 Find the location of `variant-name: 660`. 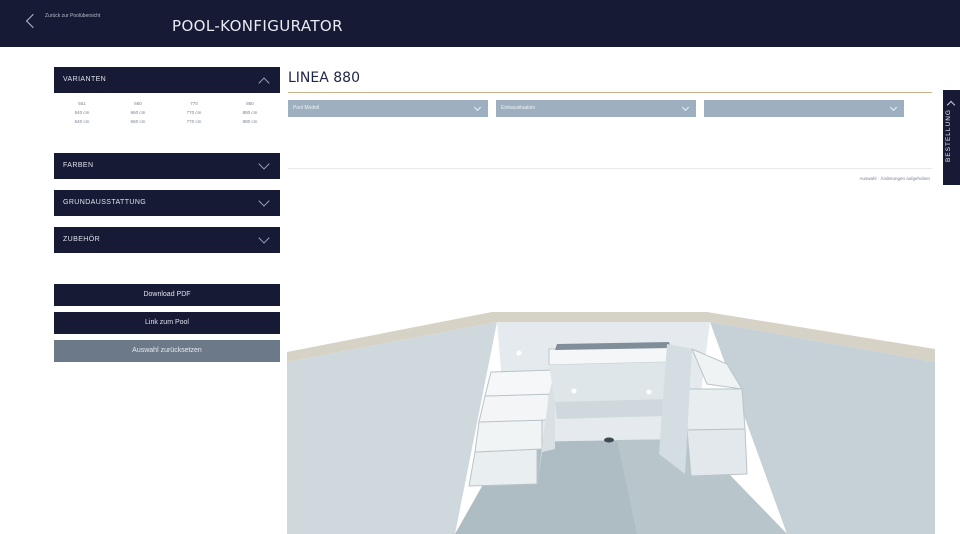

variant-name: 660 is located at coordinates (138, 103).